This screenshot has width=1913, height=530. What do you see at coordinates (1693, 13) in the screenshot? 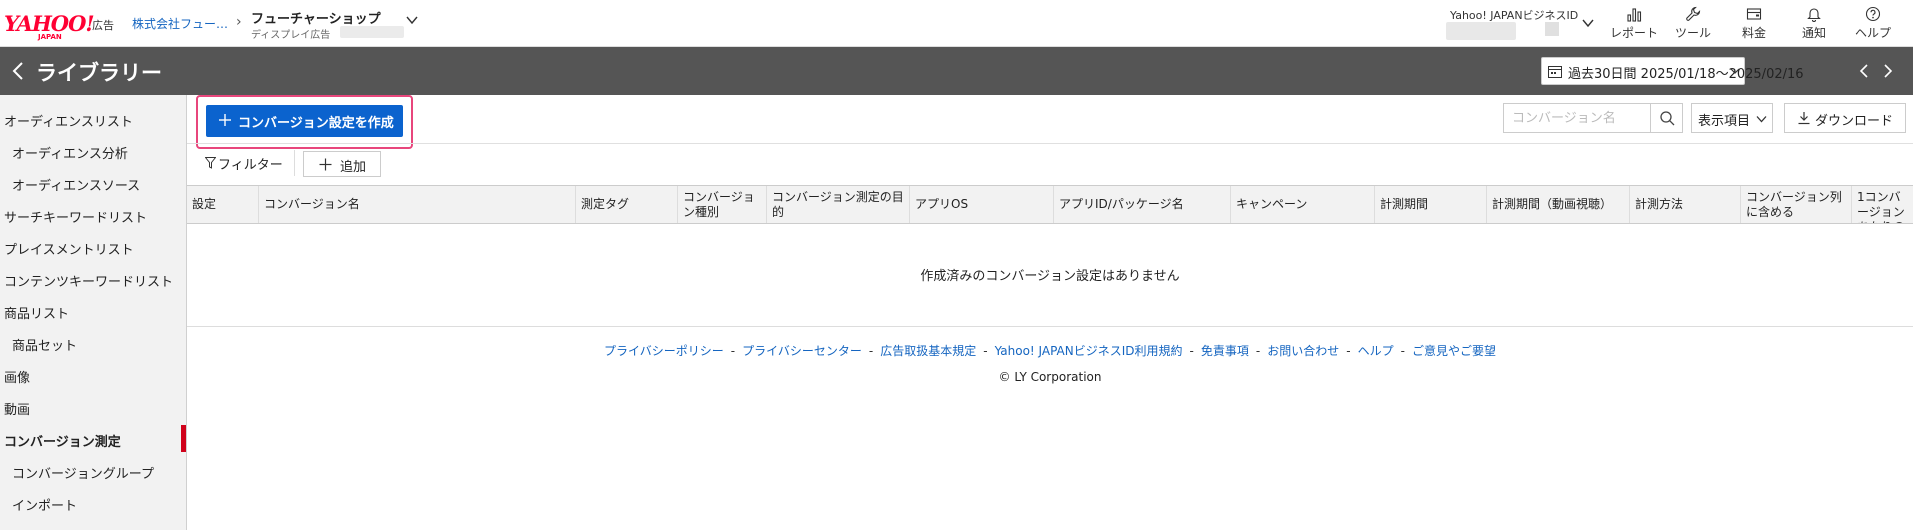
I see `wrench-icon` at bounding box center [1693, 13].